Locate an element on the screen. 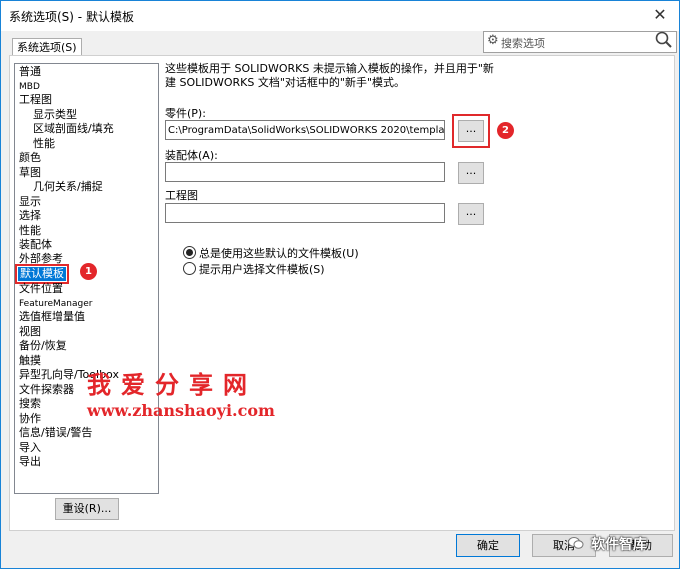  tree-item-drawings: 工程图 is located at coordinates (35, 100).